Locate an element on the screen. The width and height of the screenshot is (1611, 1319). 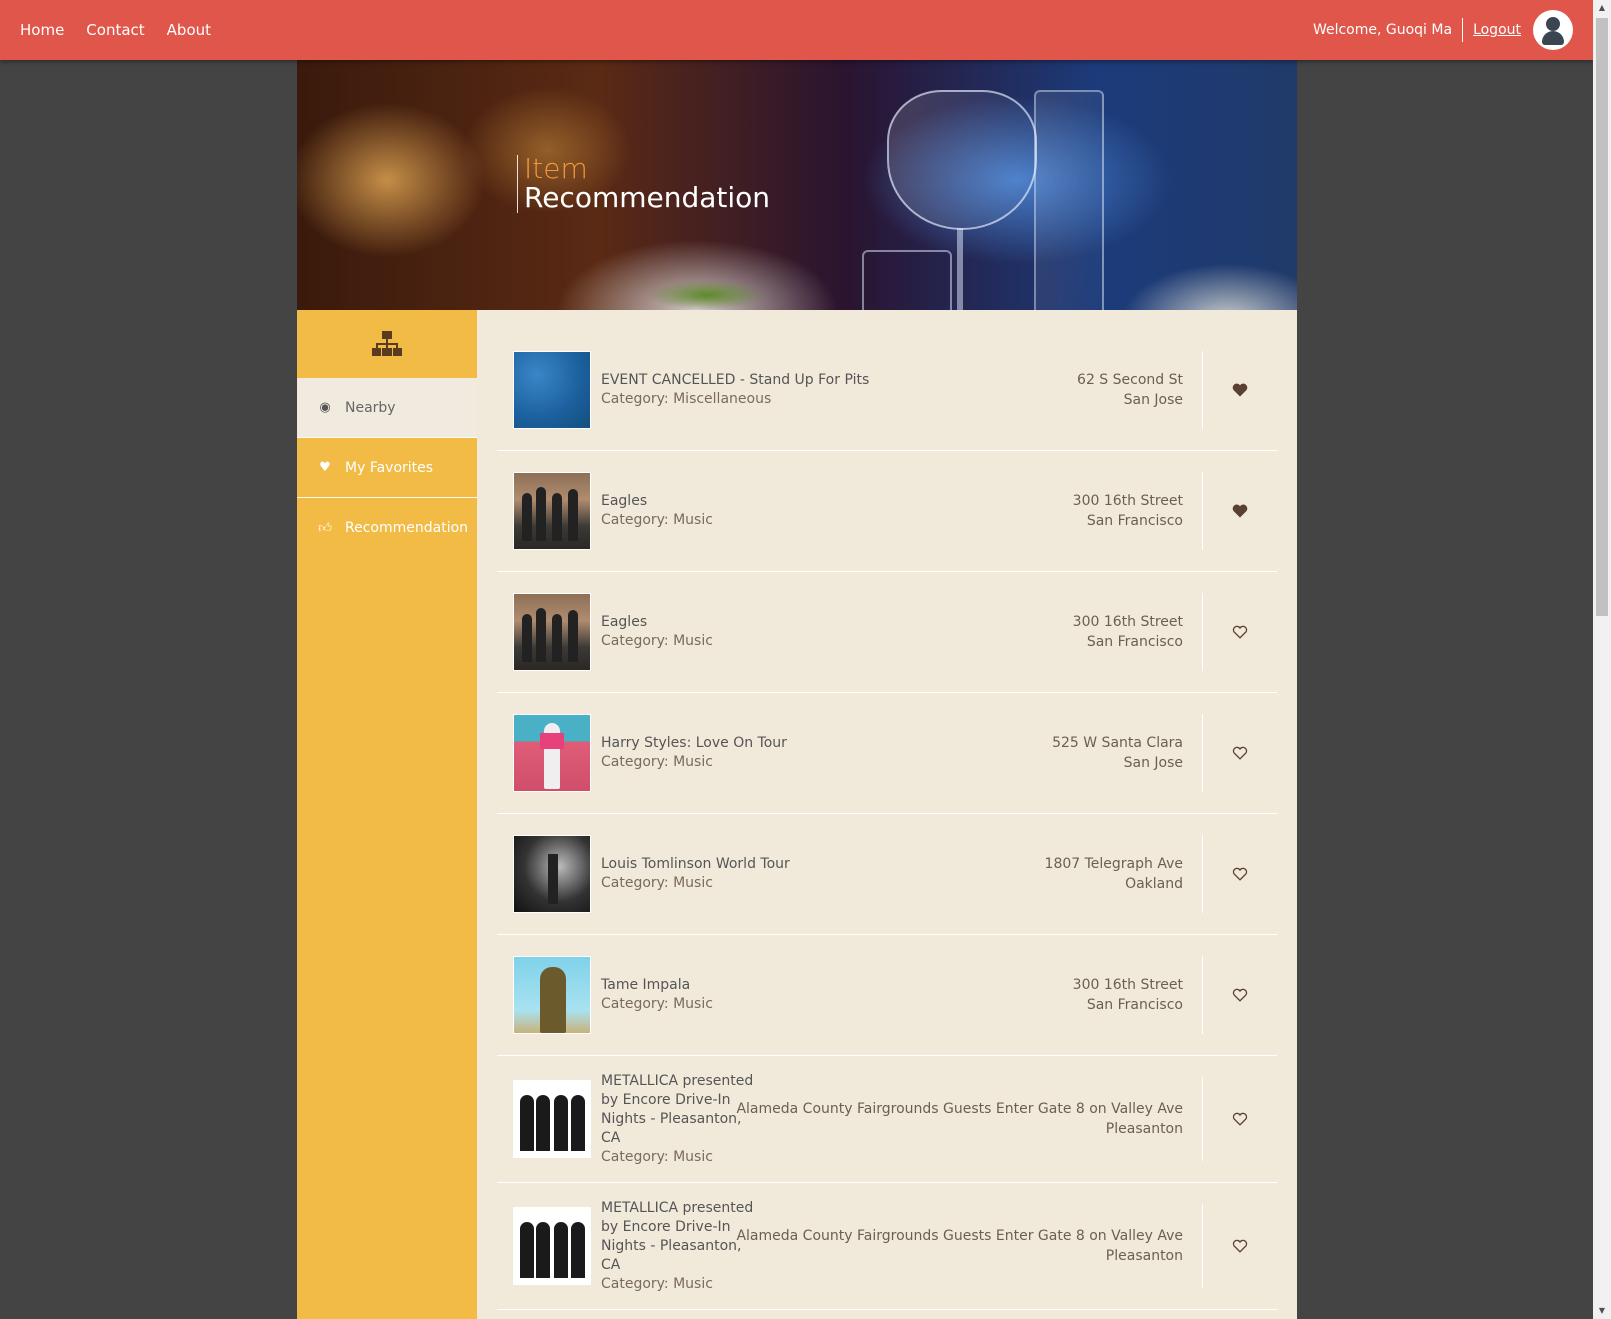
item-name: EVENT CANCELLED - Stand Up For Pits is located at coordinates (751, 380).